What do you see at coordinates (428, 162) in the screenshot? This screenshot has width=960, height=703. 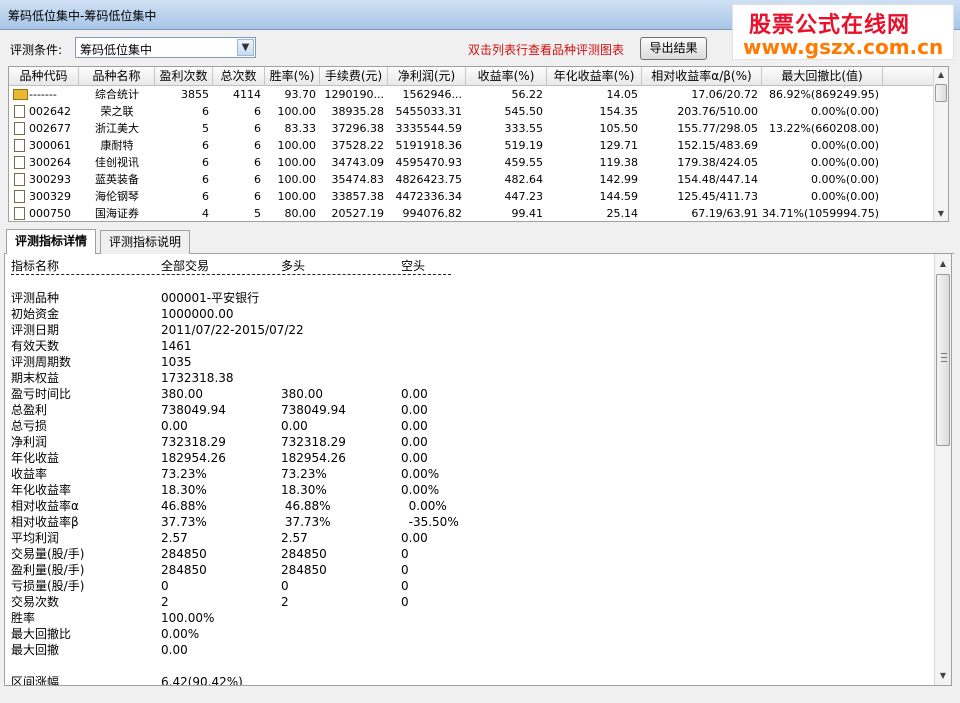 I see `cell-profit: 4595470.93` at bounding box center [428, 162].